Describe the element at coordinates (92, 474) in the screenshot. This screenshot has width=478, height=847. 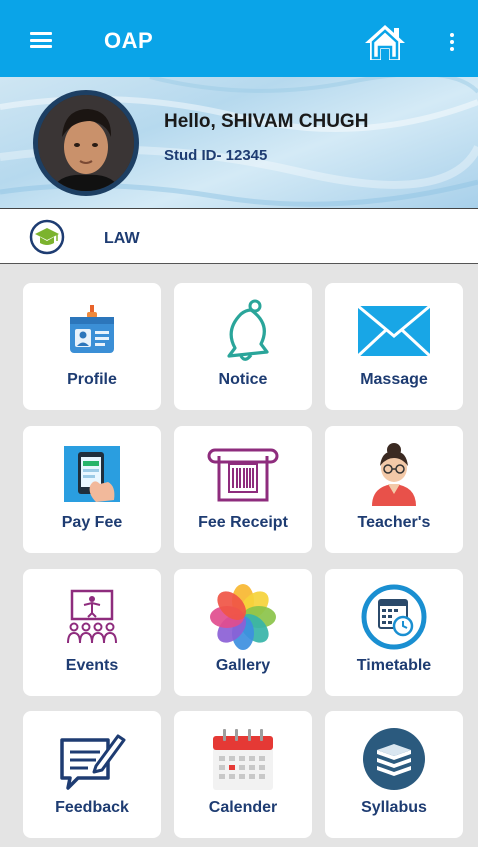
I see `phone-payment-icon` at that location.